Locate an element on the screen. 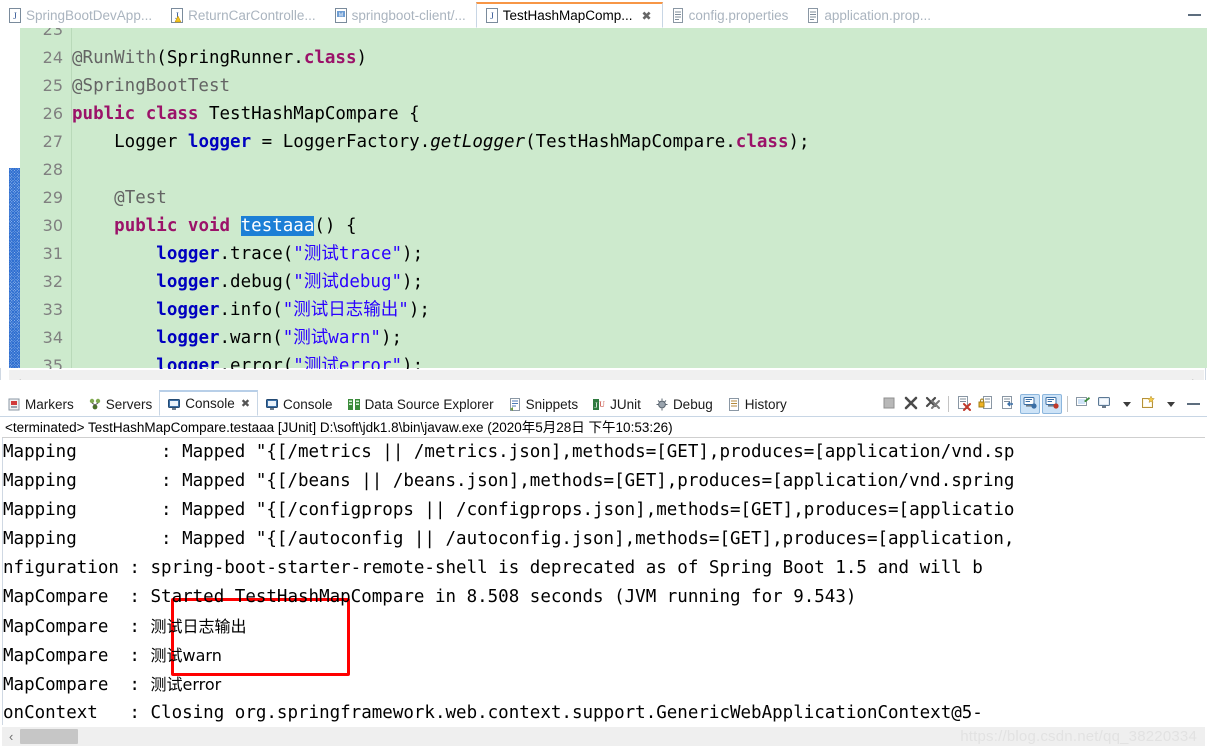  editor-tab-4: J TestHashMapComp... ✖ is located at coordinates (569, 15).